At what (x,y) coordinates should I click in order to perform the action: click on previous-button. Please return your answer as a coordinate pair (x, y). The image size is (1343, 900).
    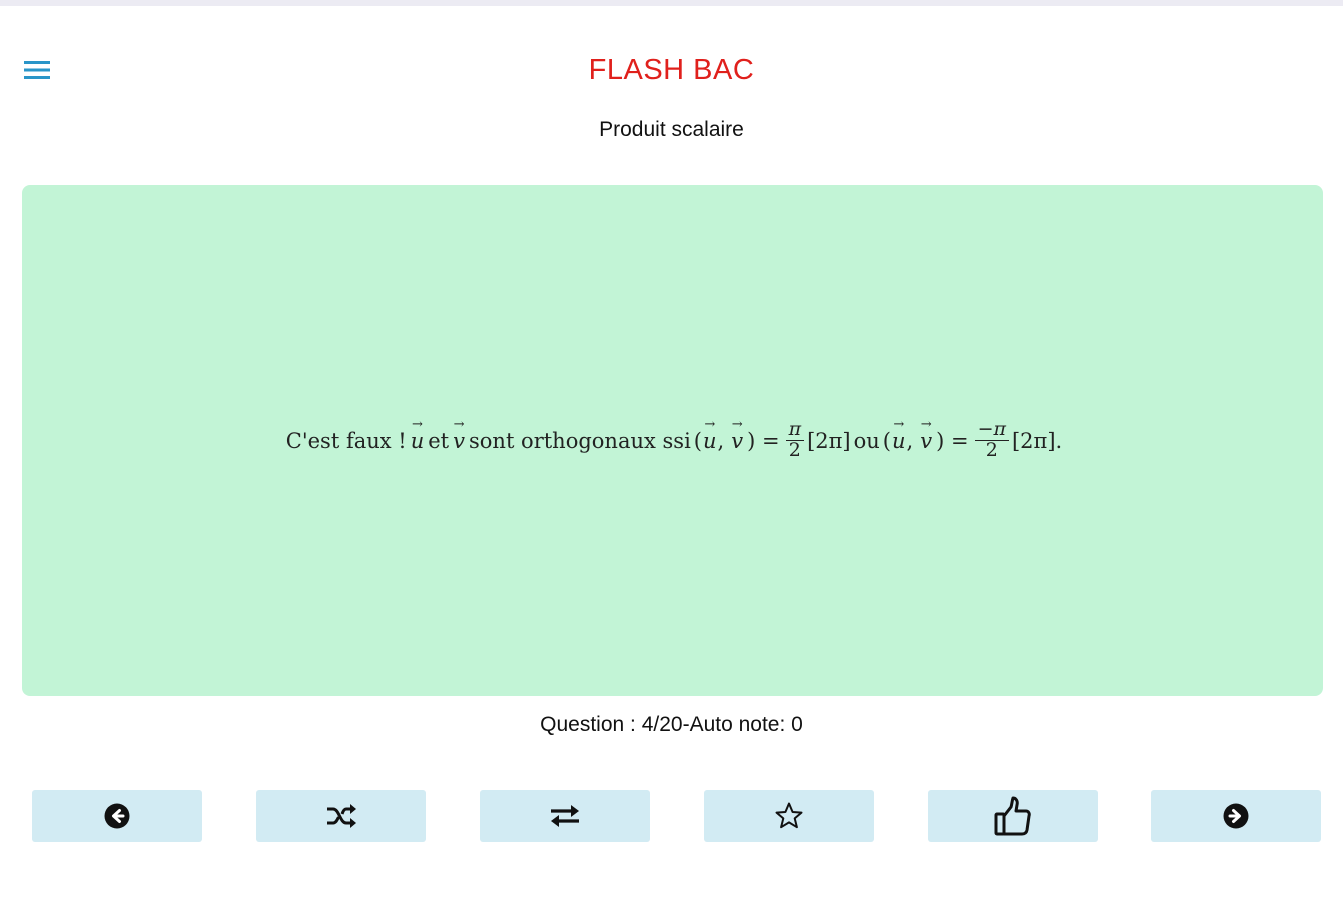
    Looking at the image, I should click on (117, 816).